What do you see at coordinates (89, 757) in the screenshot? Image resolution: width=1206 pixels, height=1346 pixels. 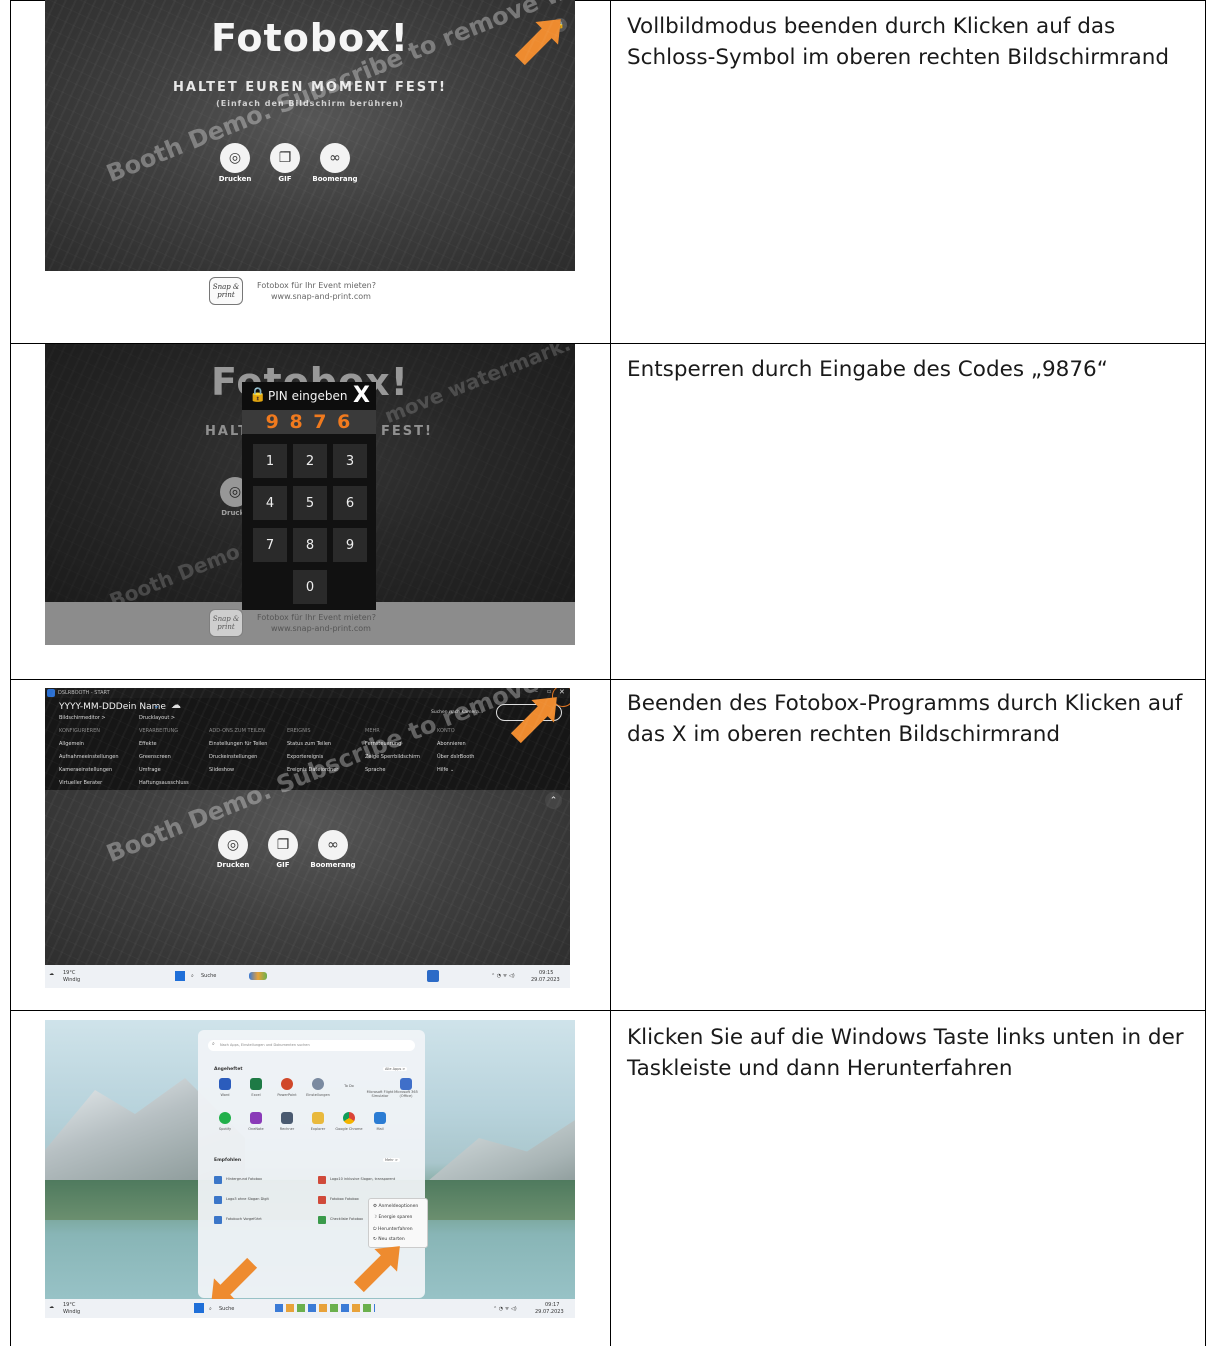 I see `menu-item: Aufnahmeeinstellungen` at bounding box center [89, 757].